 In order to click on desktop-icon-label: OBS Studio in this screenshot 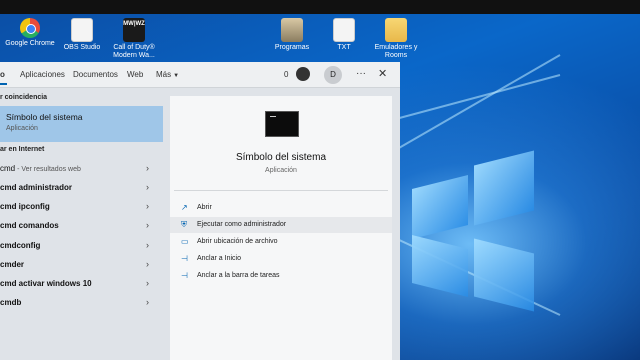, I will do `click(82, 47)`.